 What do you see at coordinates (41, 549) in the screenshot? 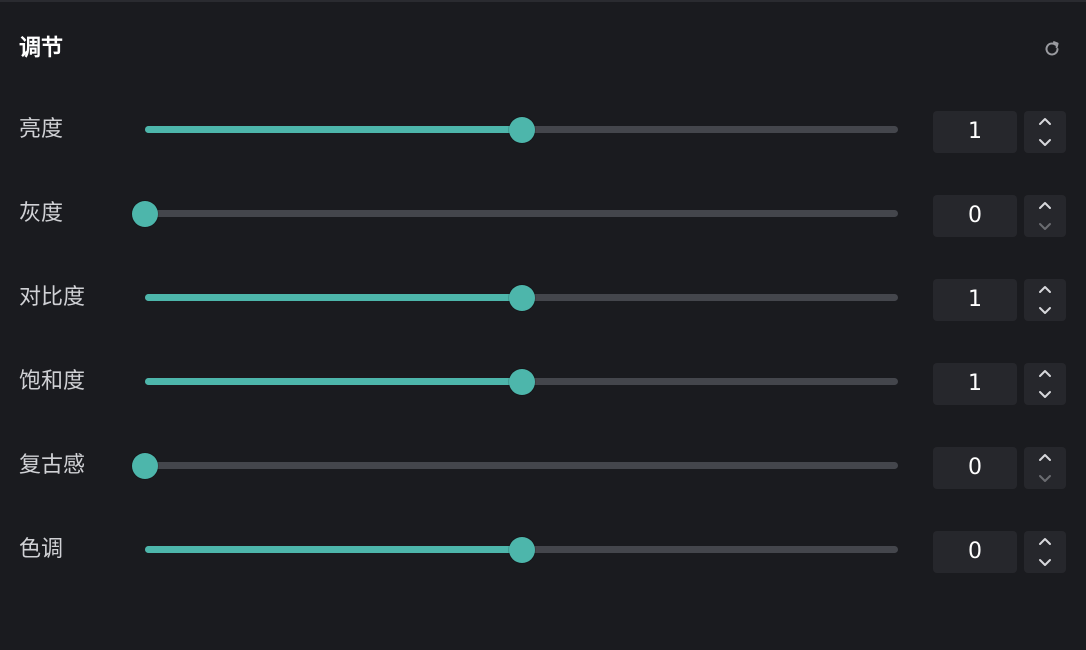
I see `adjust-label: 色调` at bounding box center [41, 549].